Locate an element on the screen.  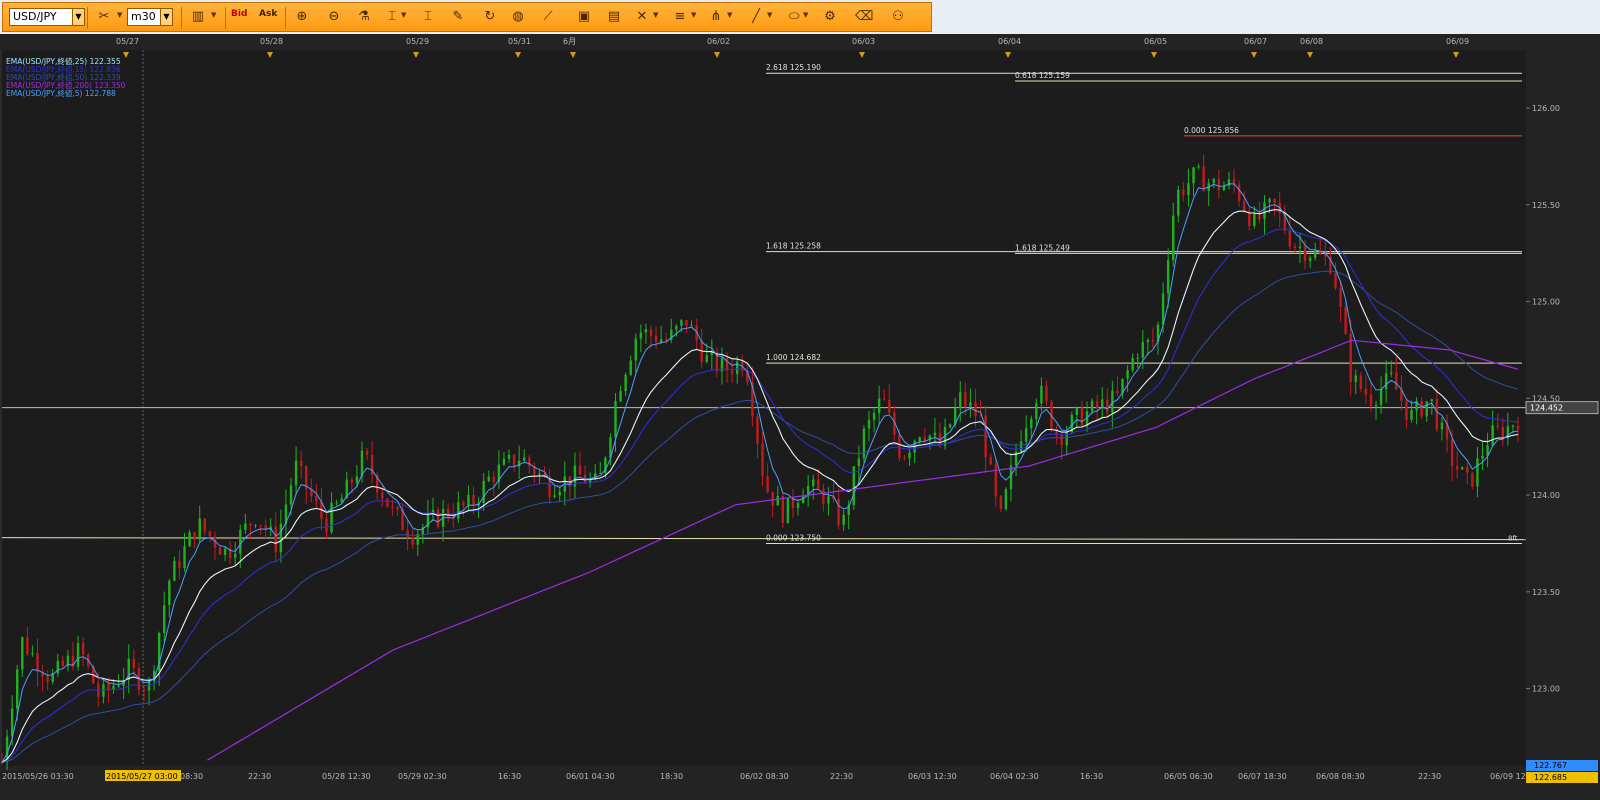
top-date-label: 06/04 is located at coordinates (1009, 41).